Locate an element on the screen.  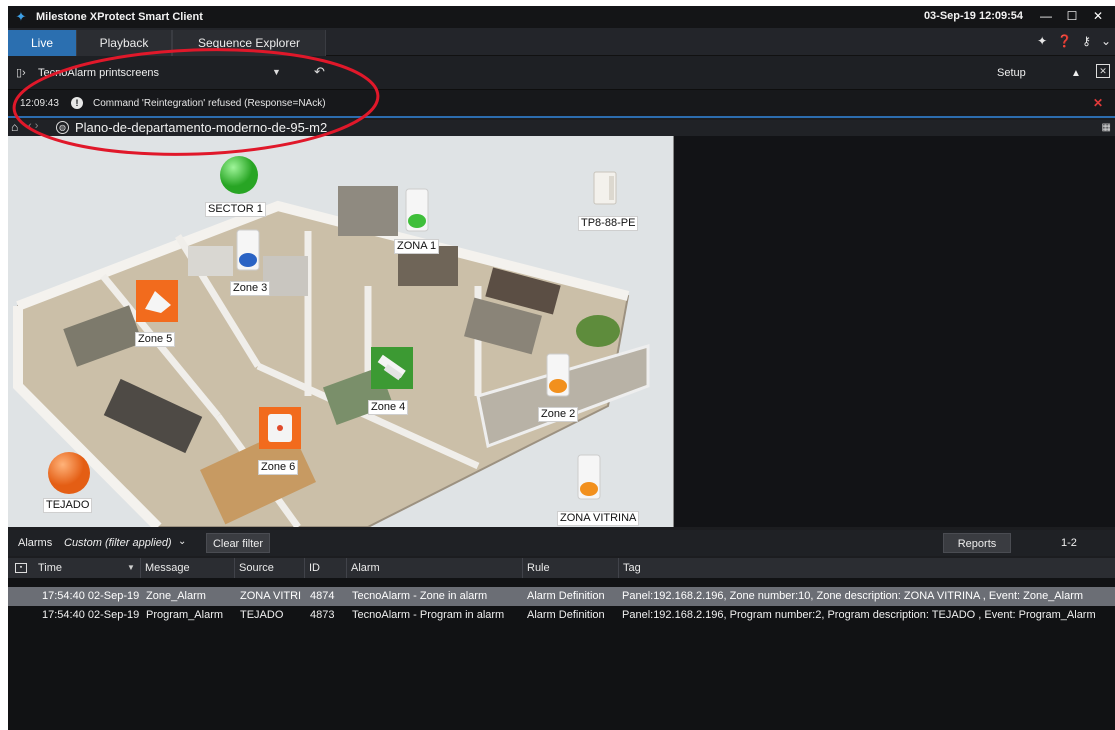
column-header-time: Time is located at coordinates (86, 568).